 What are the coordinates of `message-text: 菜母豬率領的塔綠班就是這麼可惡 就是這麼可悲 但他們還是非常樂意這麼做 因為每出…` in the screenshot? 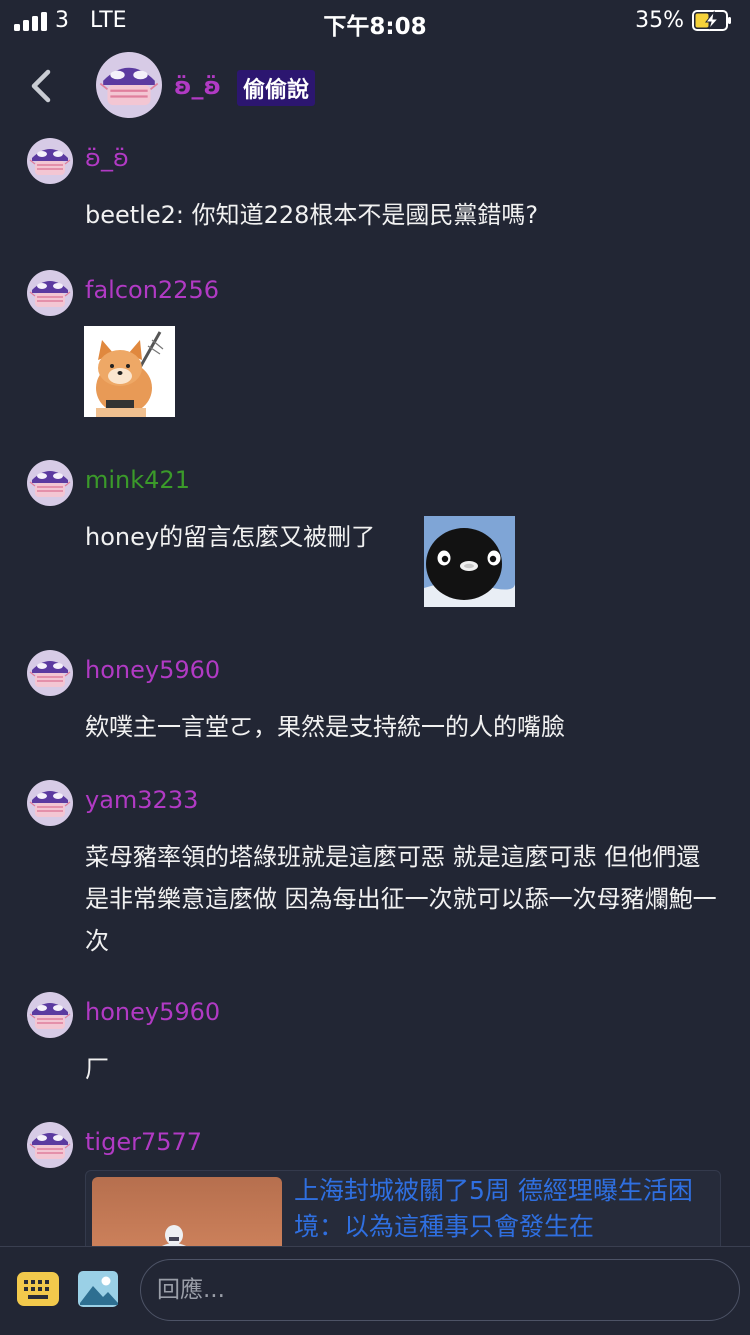 It's located at (401, 899).